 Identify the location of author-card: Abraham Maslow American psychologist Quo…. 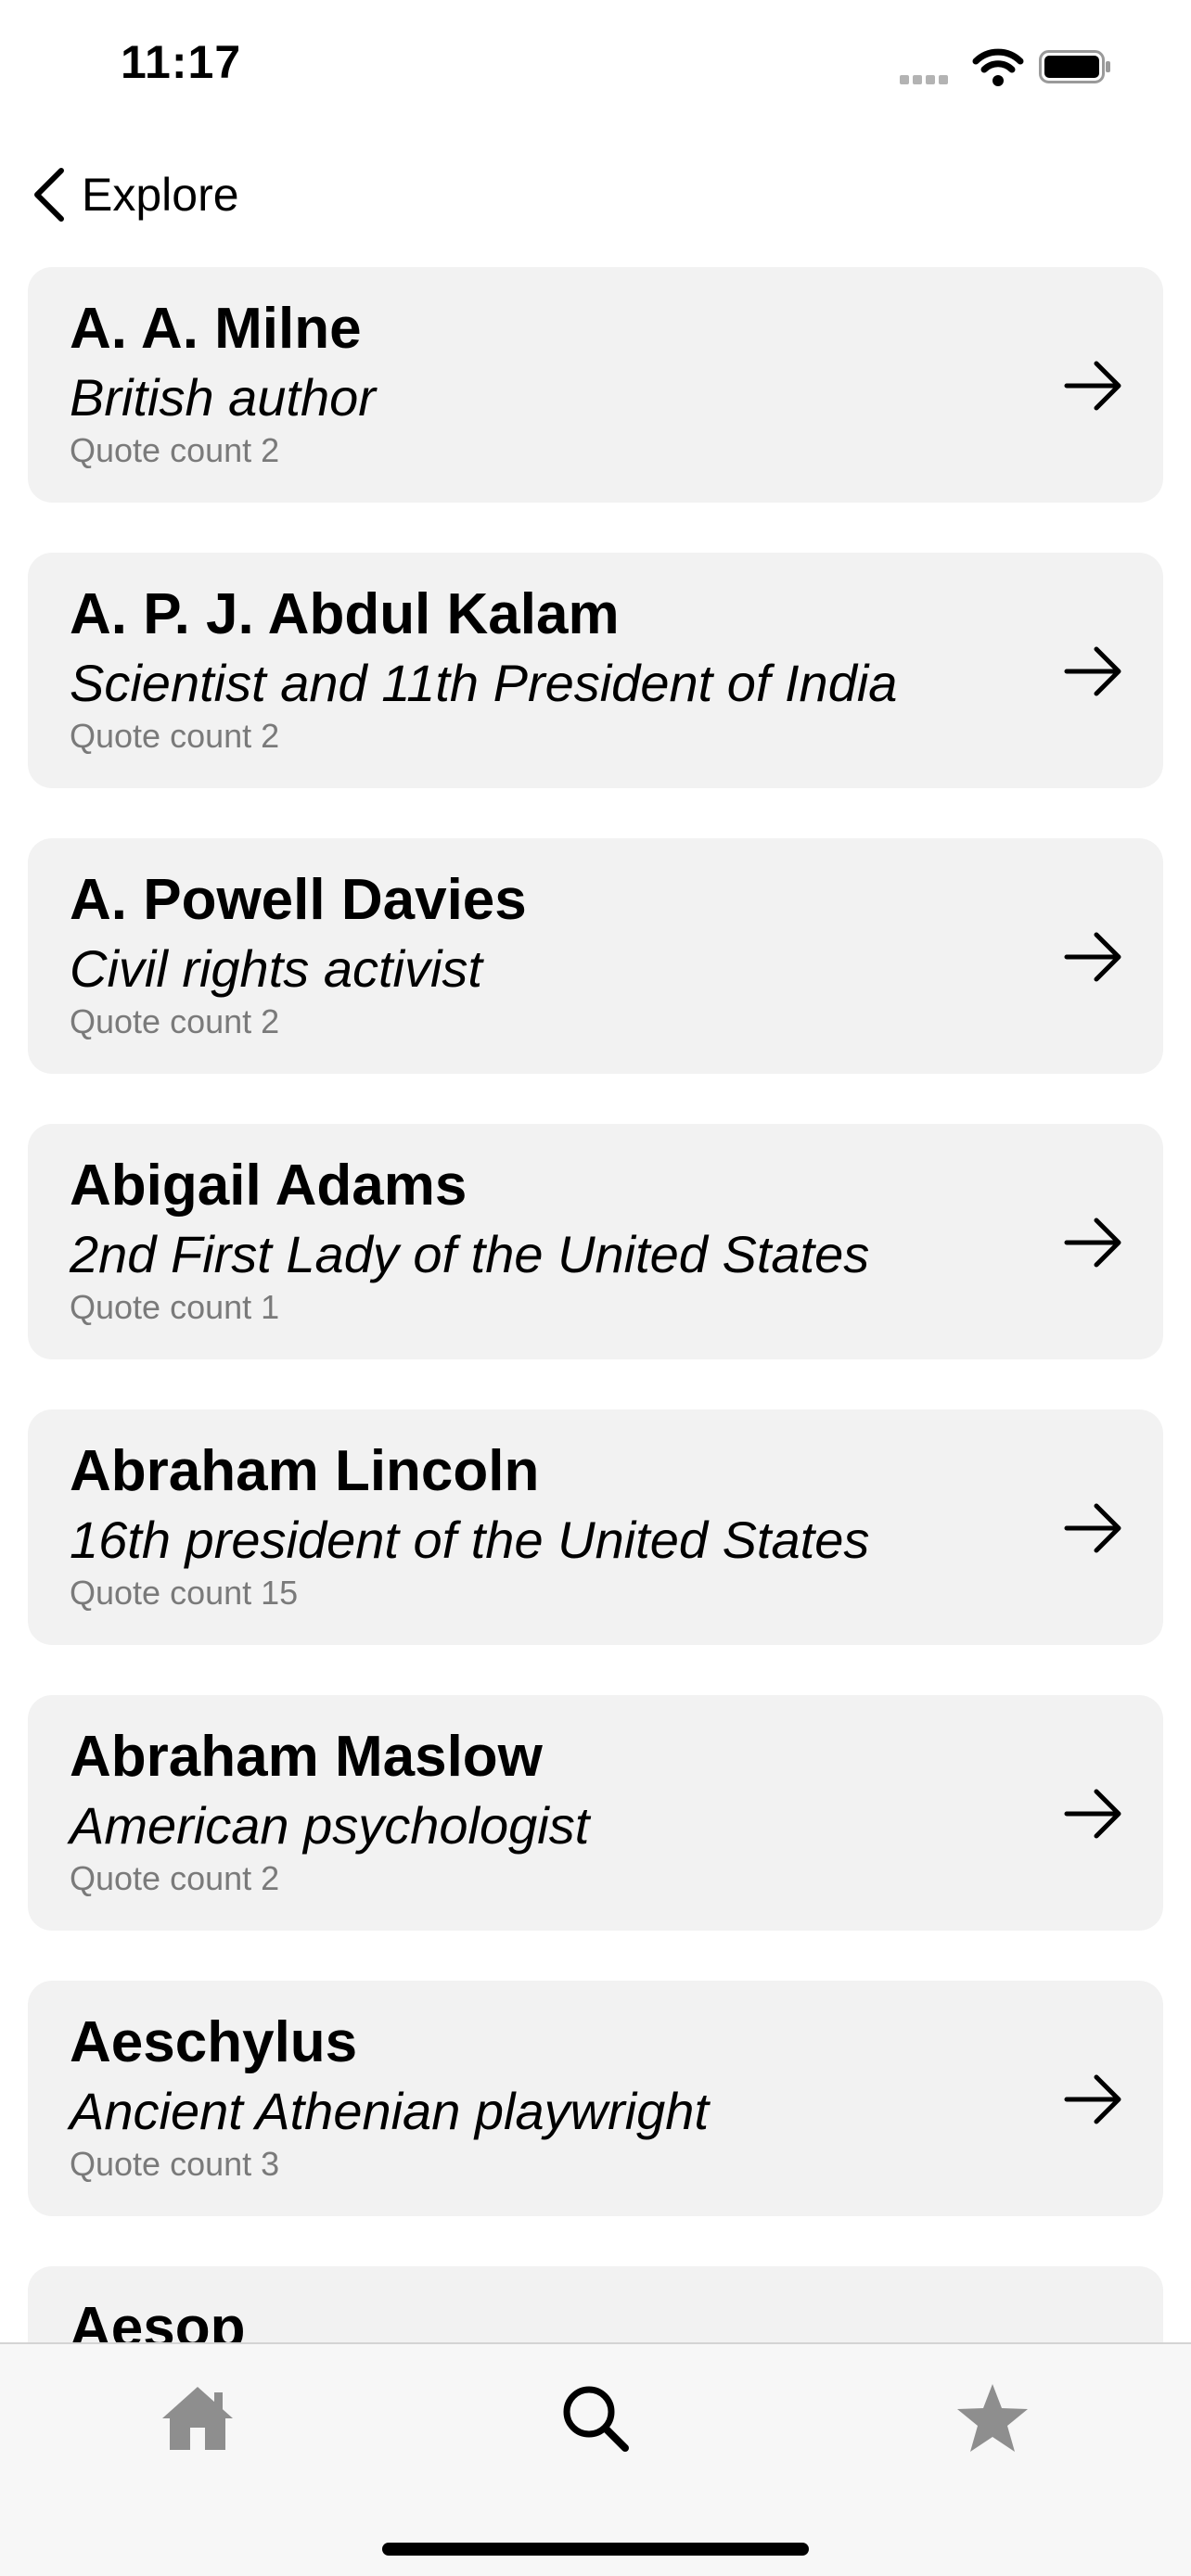
(595, 1813).